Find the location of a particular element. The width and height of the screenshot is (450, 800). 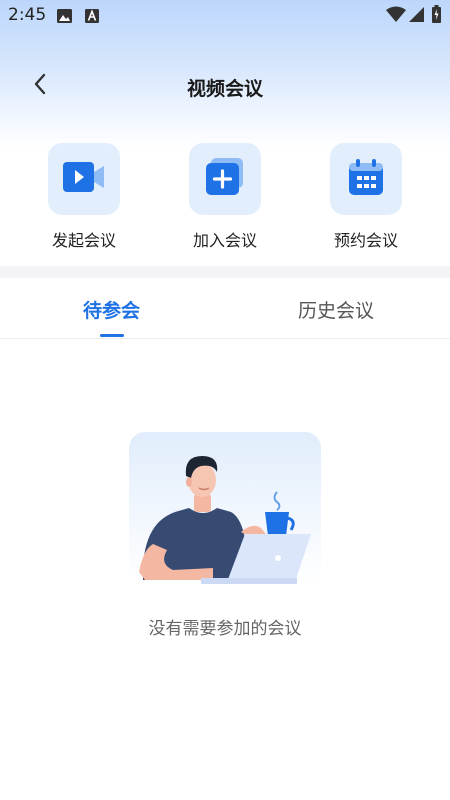

start-meeting-label: 发起会议 is located at coordinates (83, 240).